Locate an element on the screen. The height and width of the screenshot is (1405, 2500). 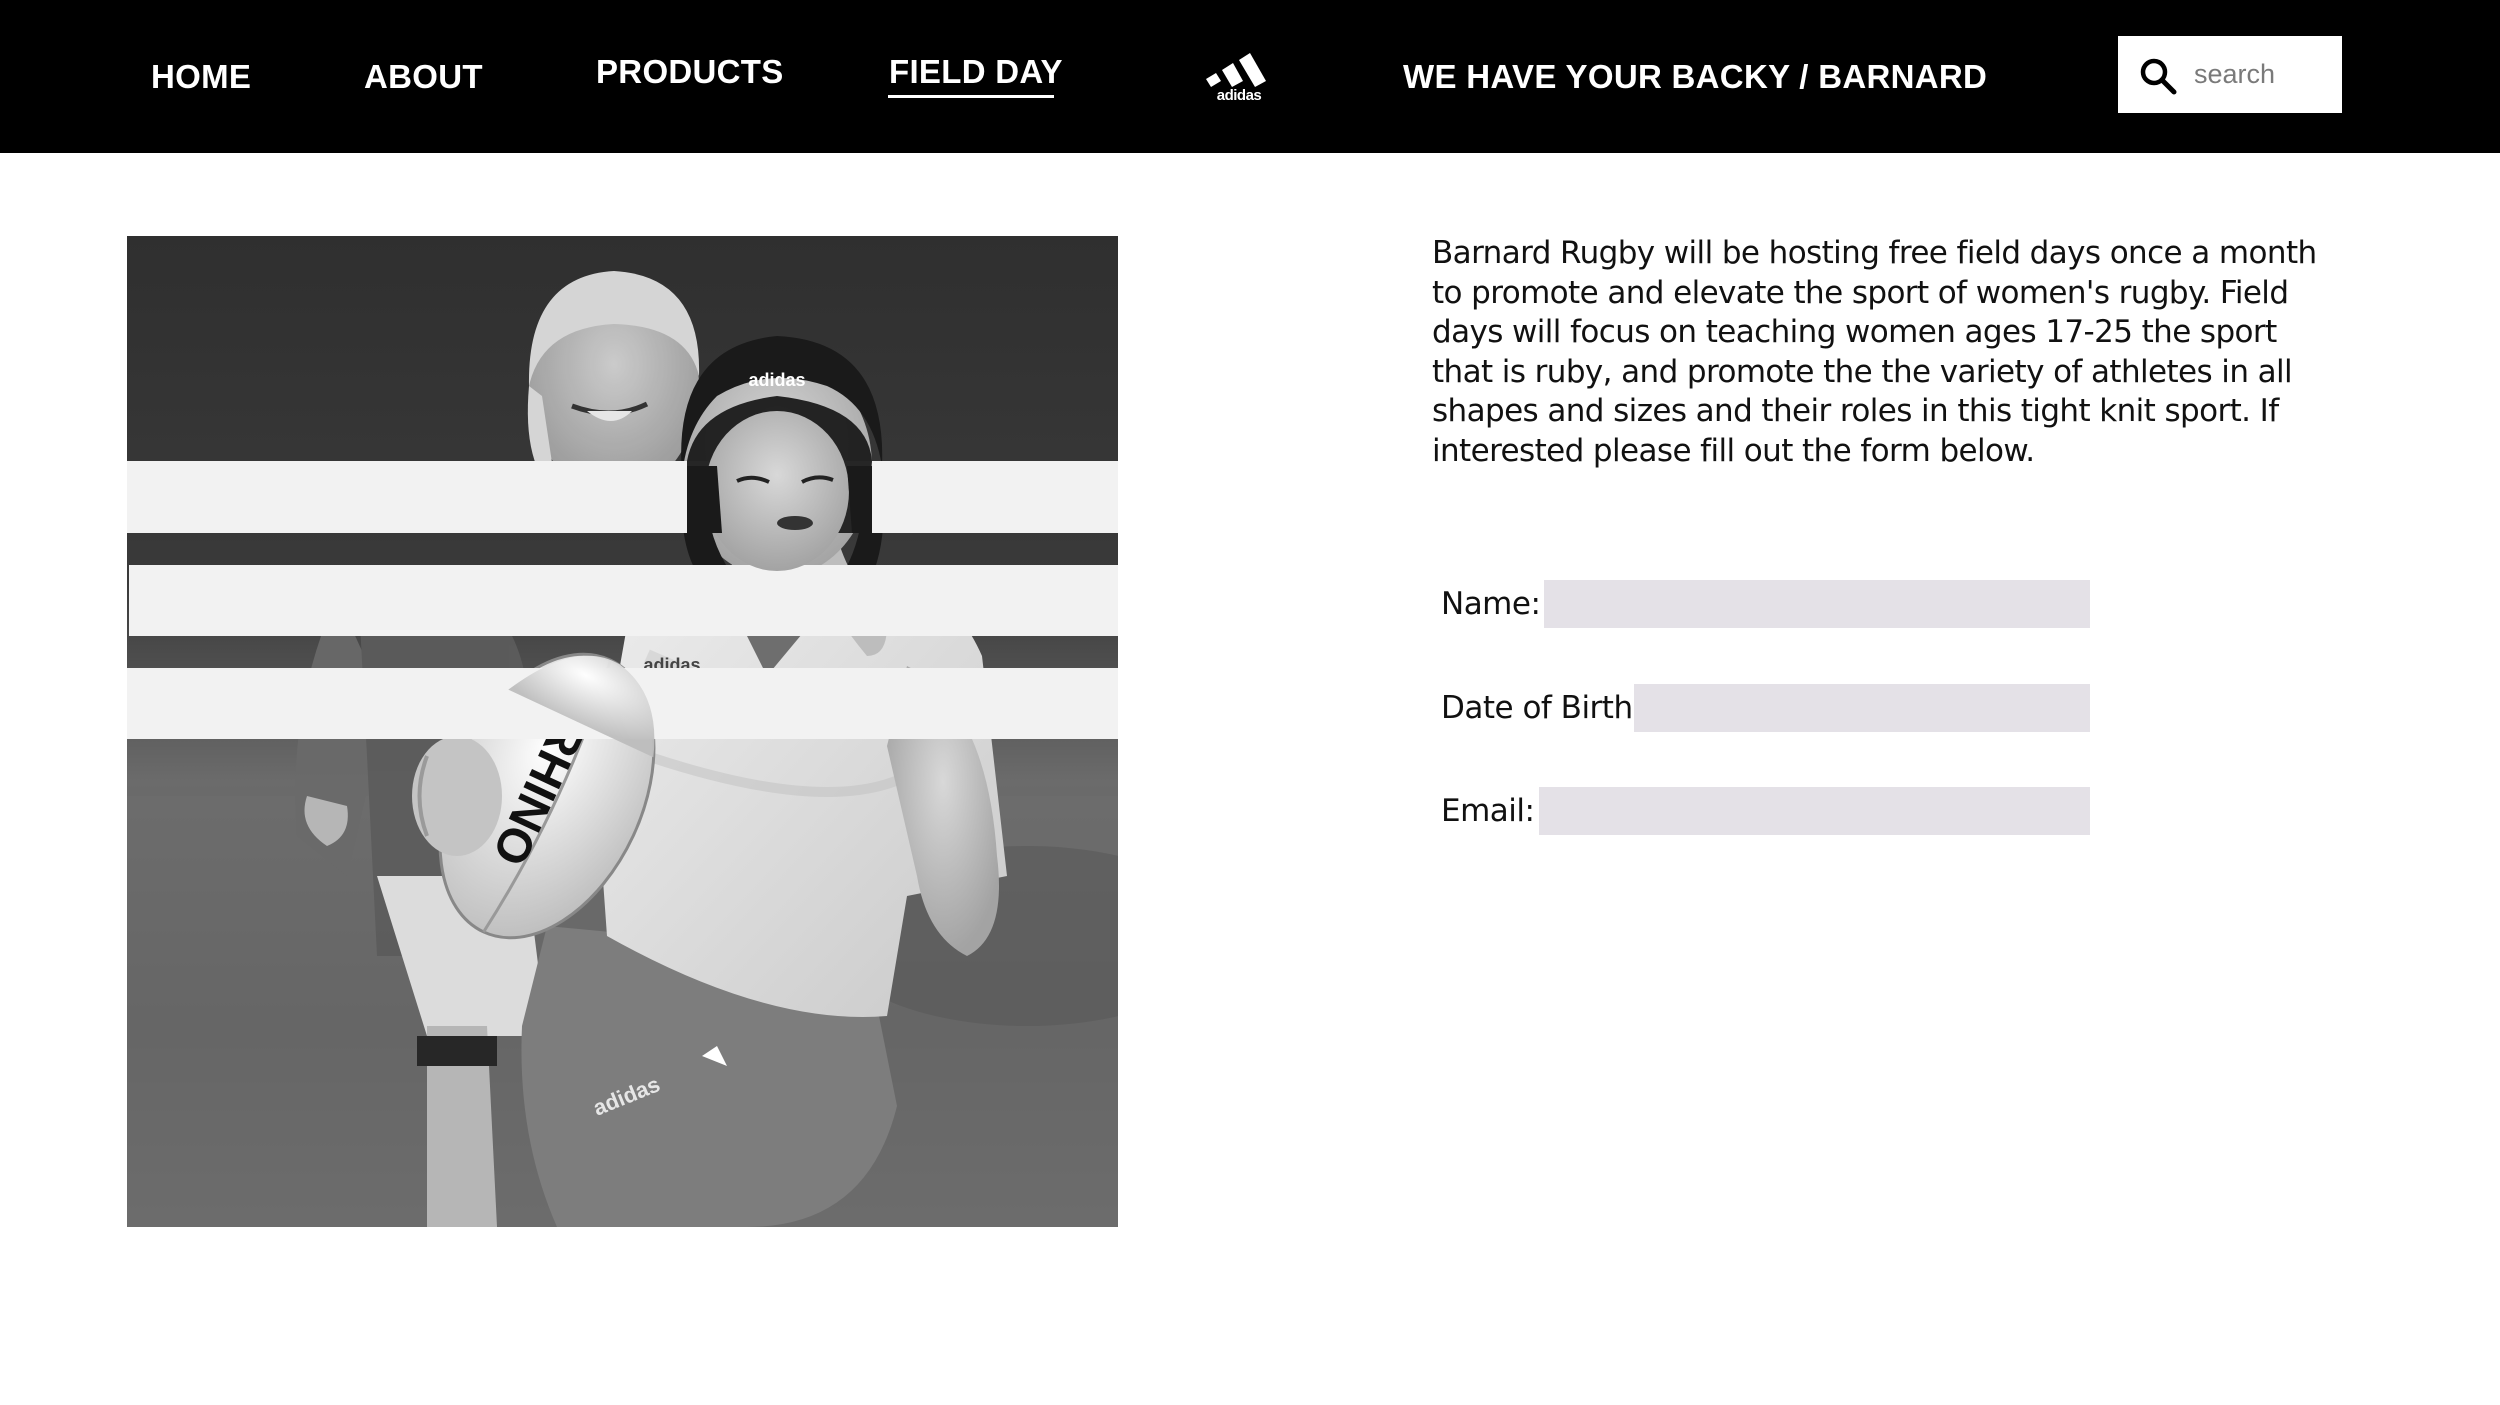
nav-link-field-day: FIELD DAY is located at coordinates (976, 71).